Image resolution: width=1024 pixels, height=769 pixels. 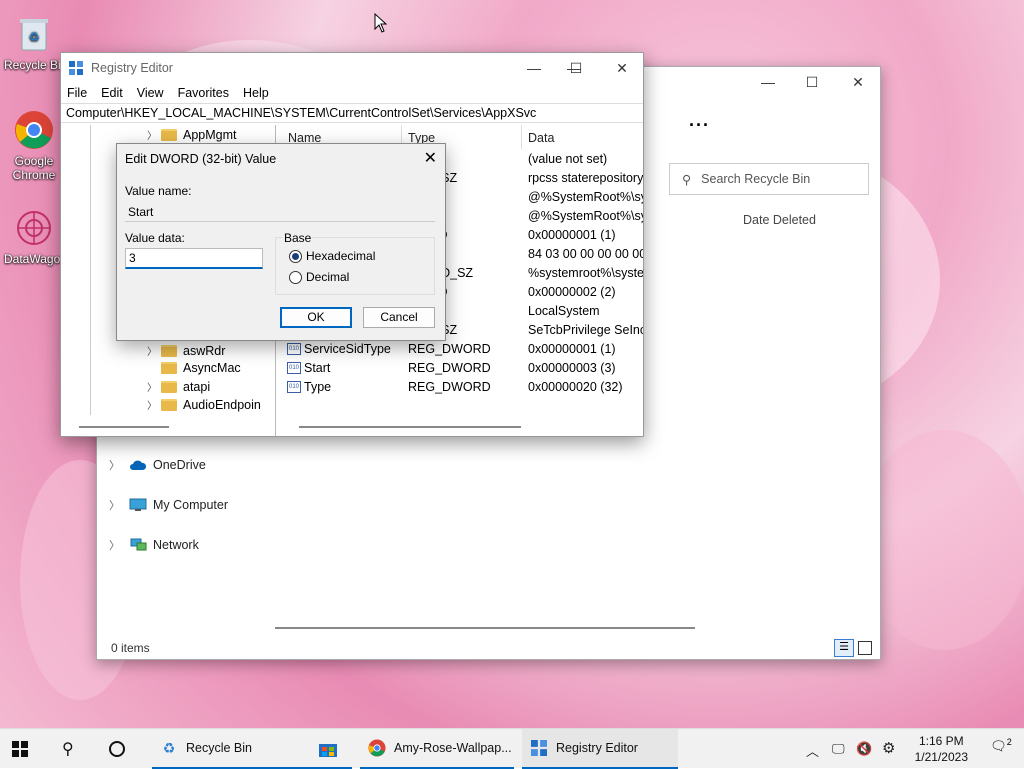 I want to click on menu-help: Help, so click(x=256, y=93).